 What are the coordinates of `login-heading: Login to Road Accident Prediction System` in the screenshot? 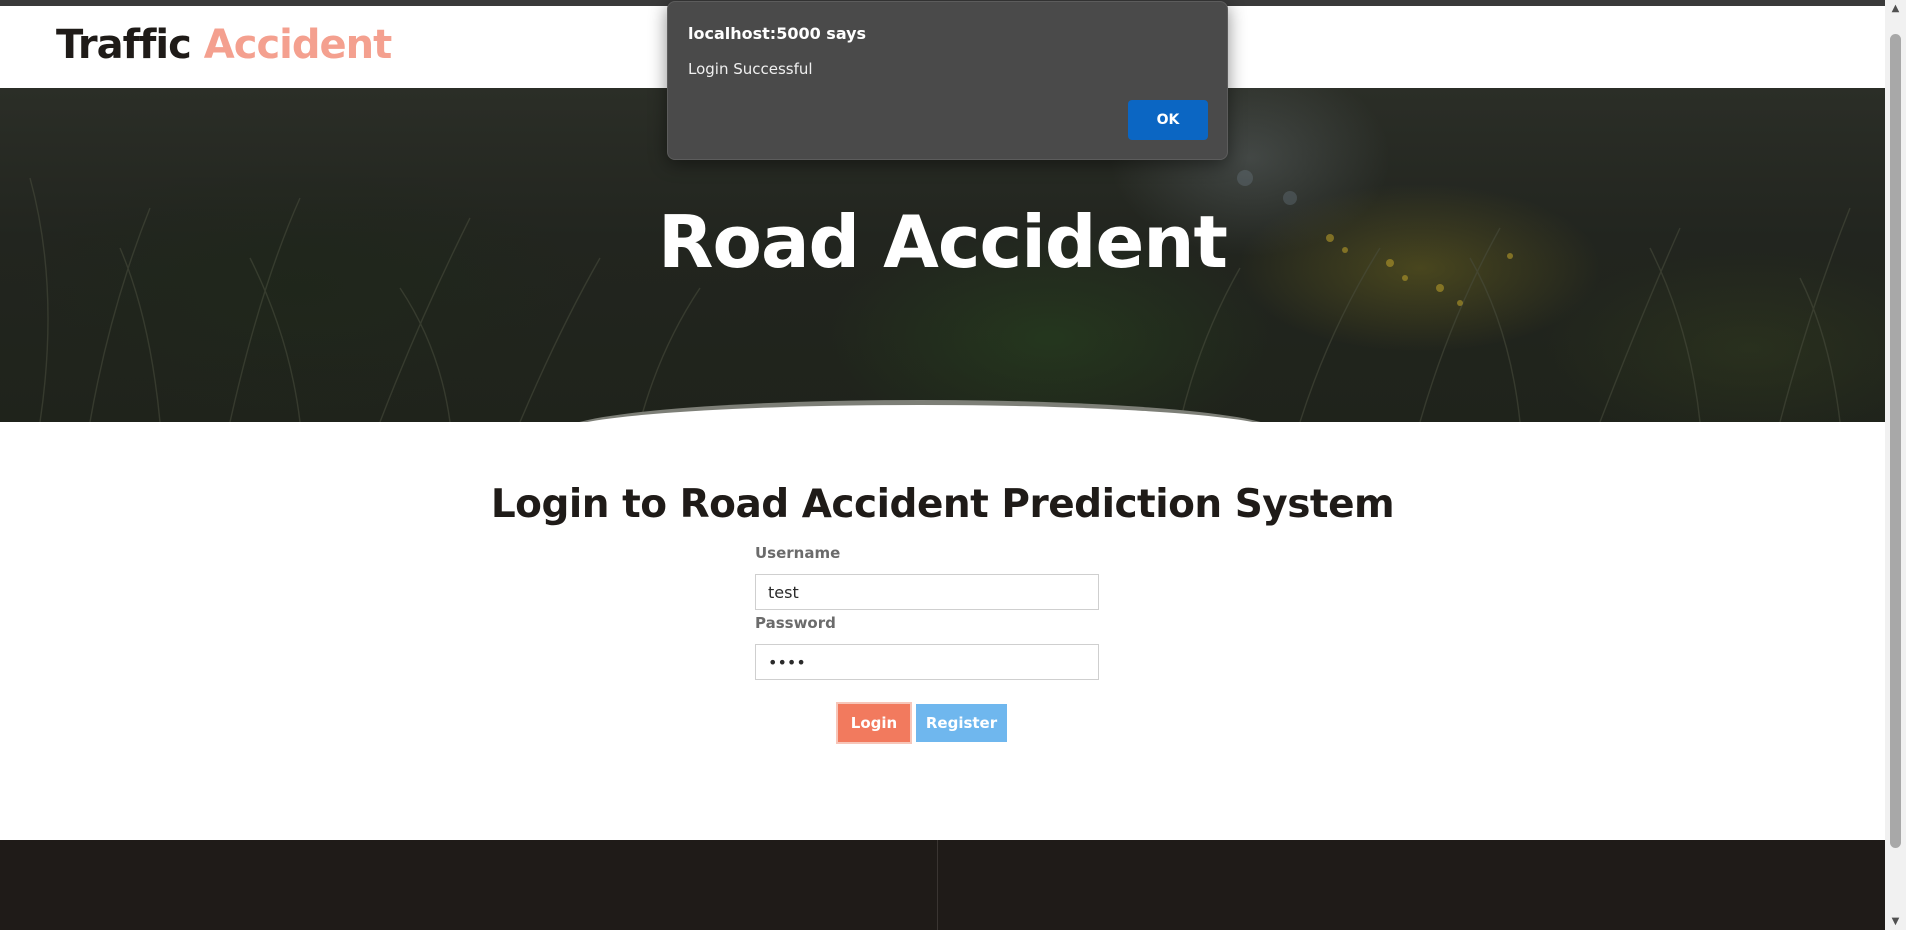 It's located at (942, 504).